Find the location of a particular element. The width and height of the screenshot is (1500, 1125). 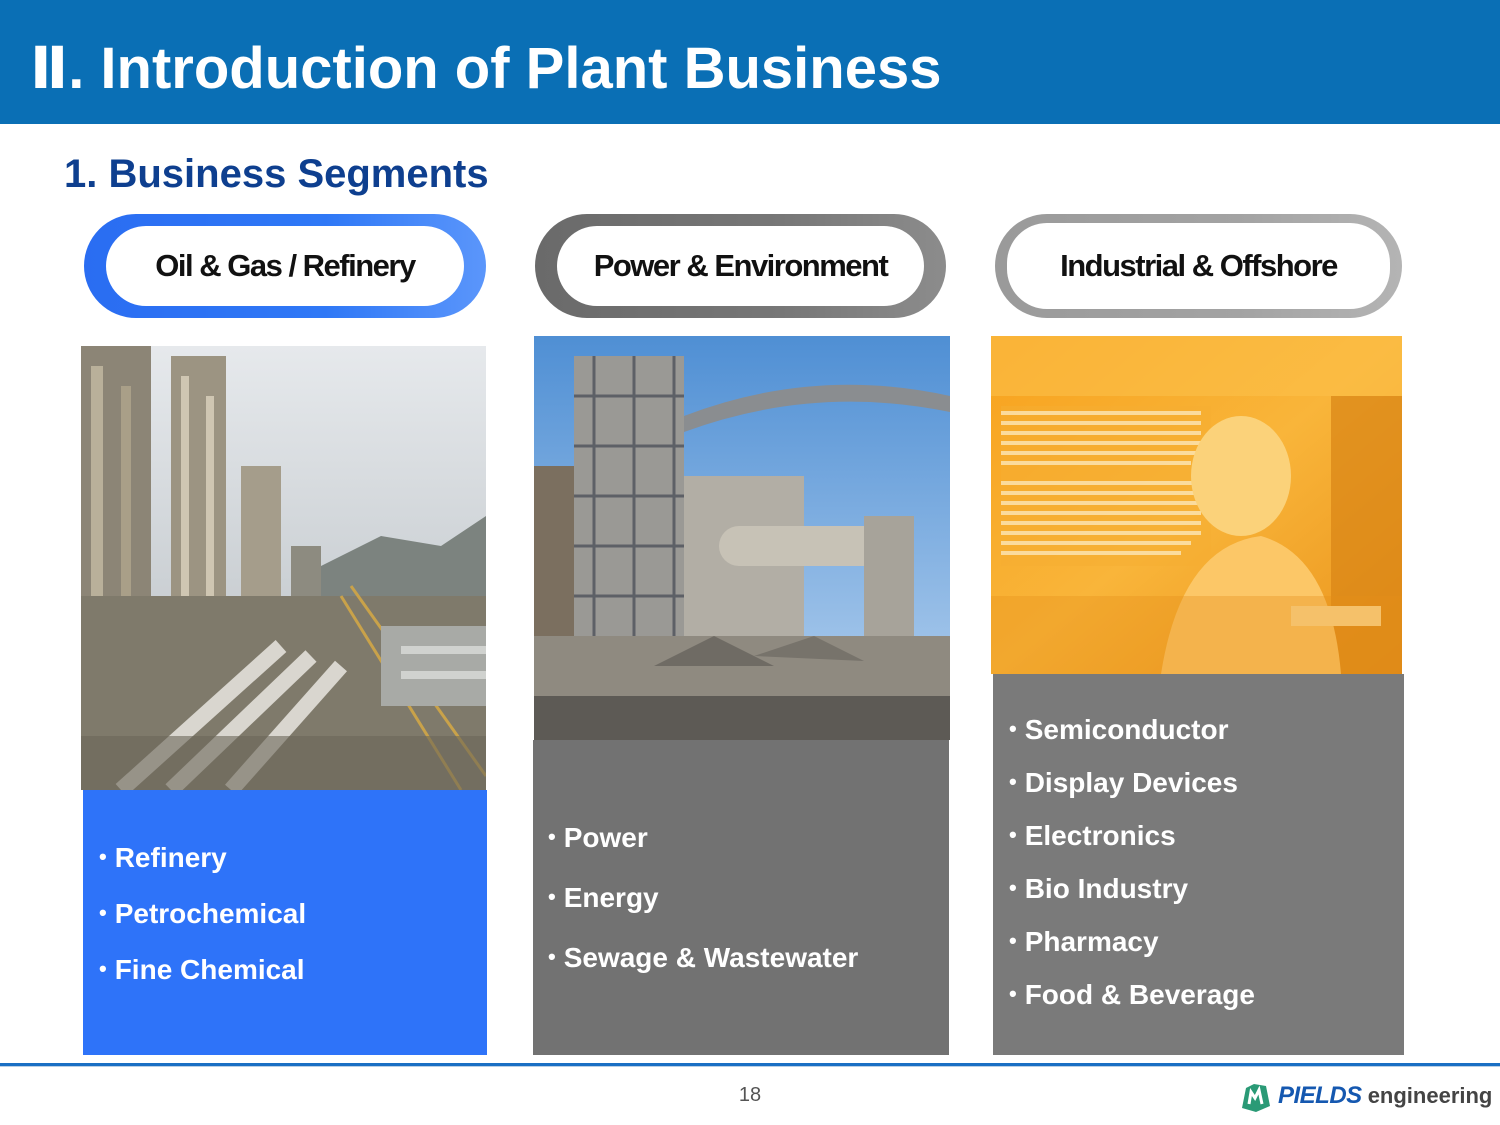

list-item-label: Electronics is located at coordinates (1100, 835).